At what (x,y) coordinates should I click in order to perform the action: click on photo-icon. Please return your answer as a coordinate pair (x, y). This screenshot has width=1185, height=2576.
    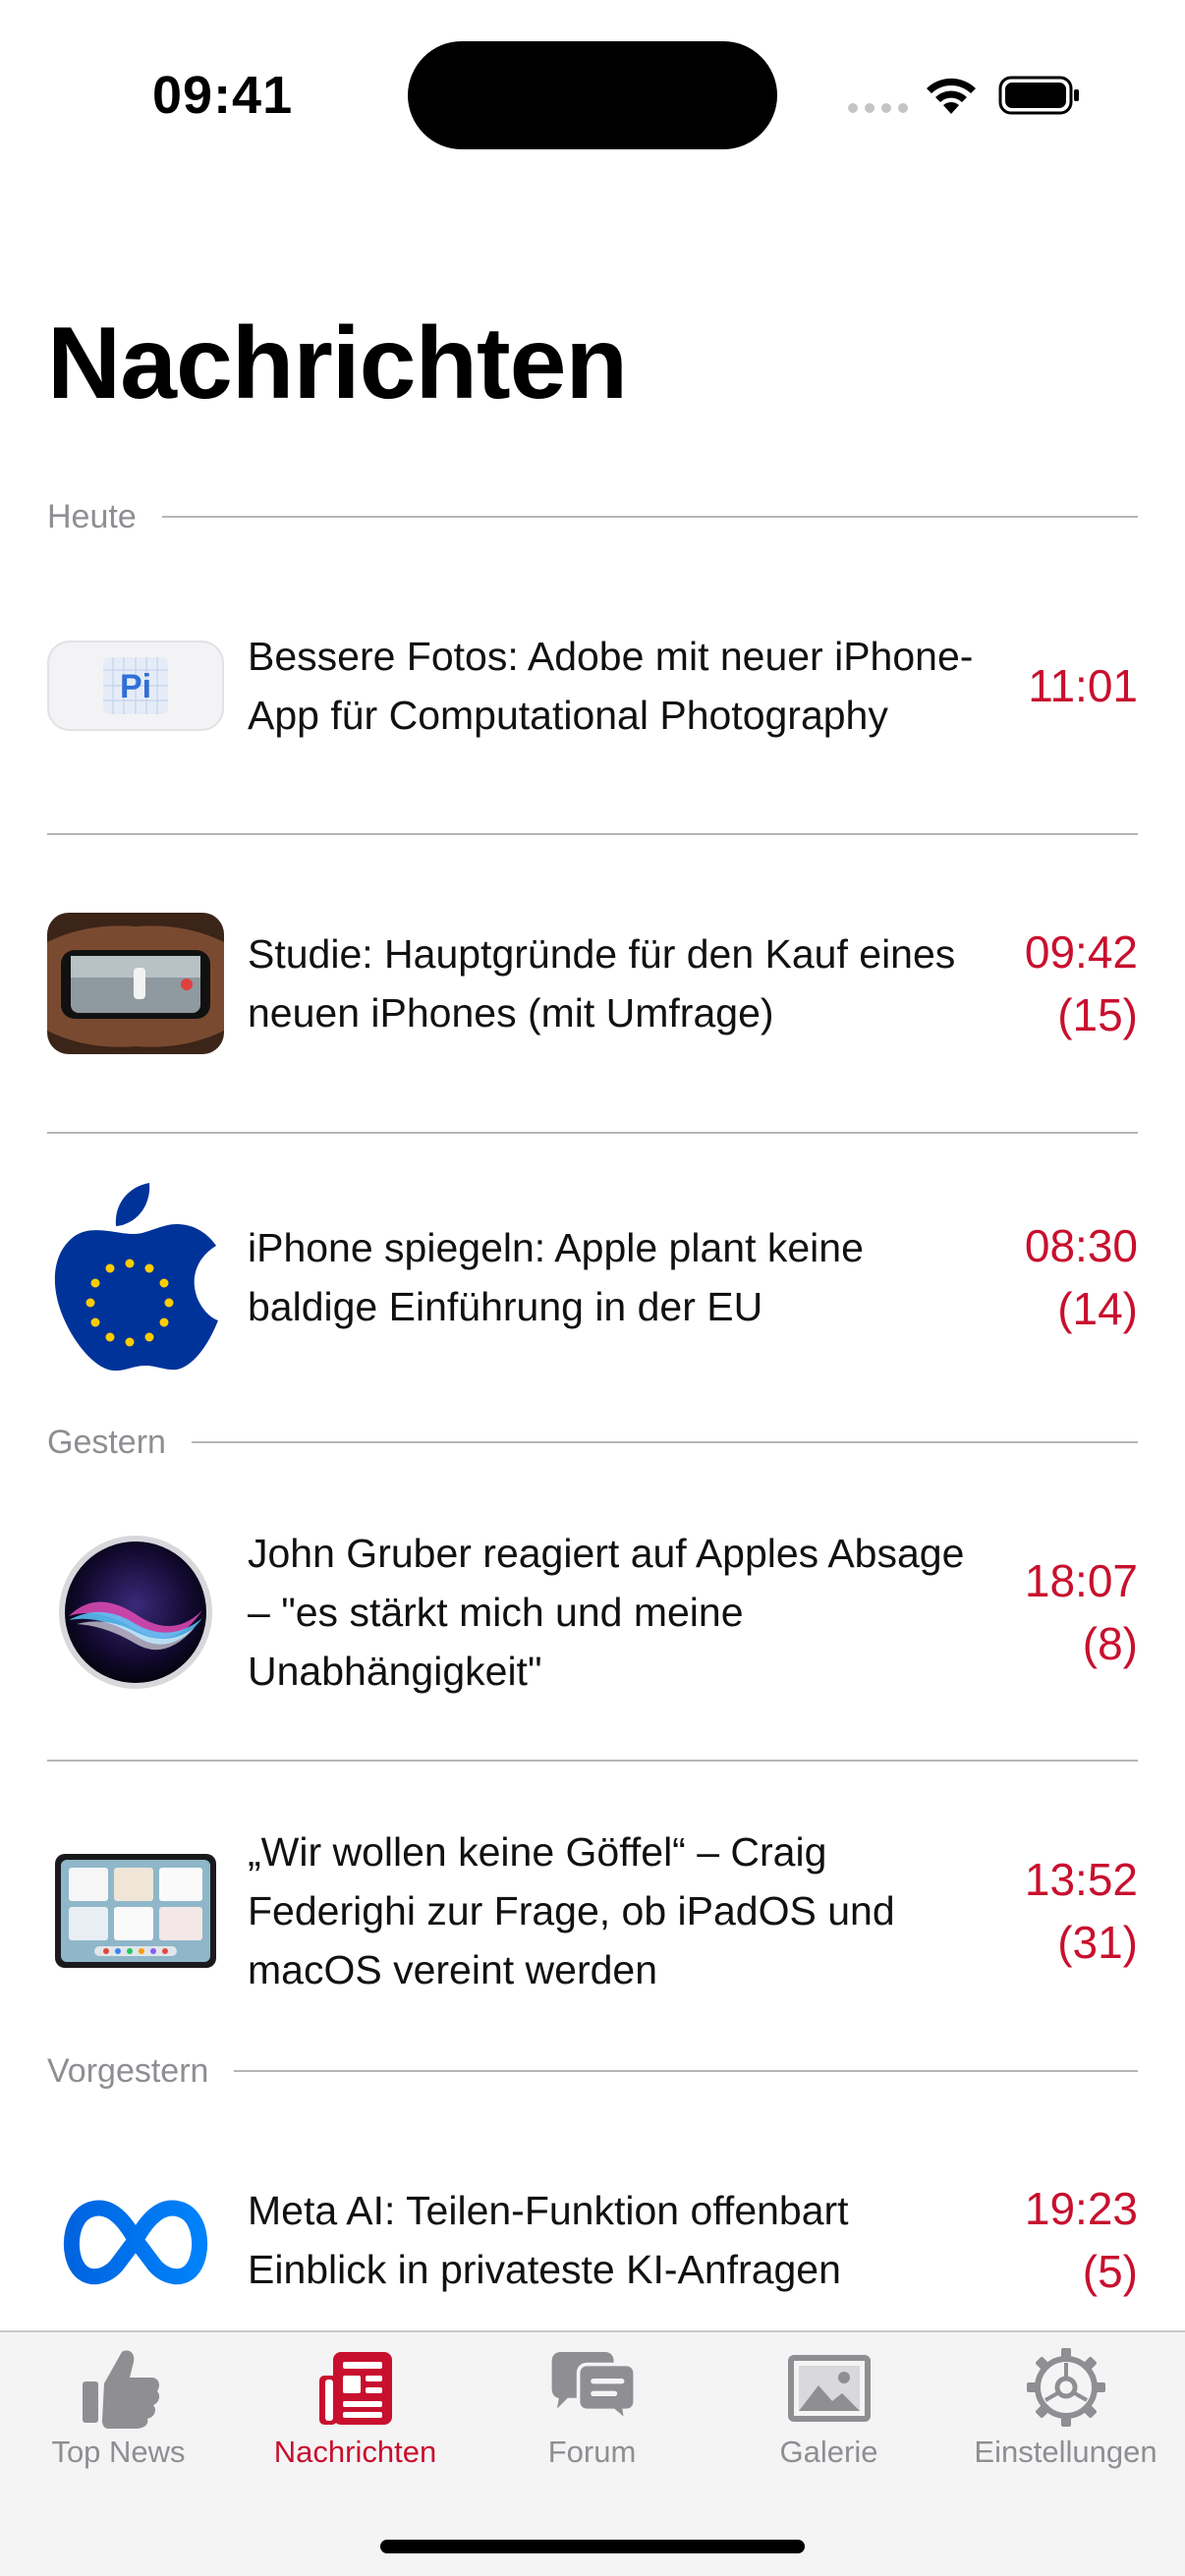
    Looking at the image, I should click on (829, 2388).